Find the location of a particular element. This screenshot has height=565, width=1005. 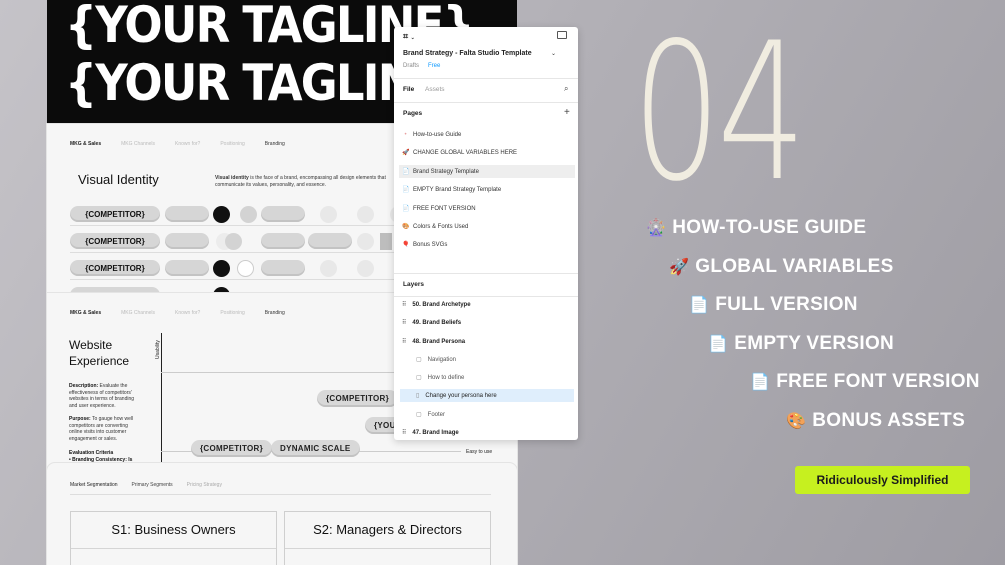

feature-item: 📄 FREE FONT VERSION is located at coordinates (865, 381).